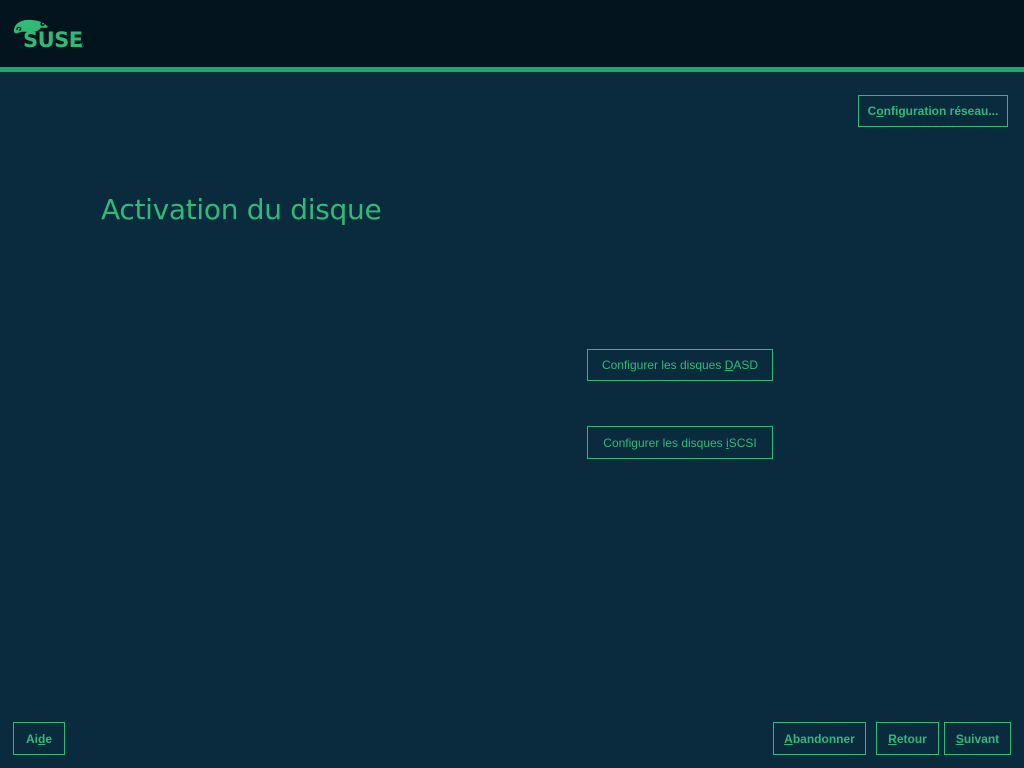 The width and height of the screenshot is (1024, 768). Describe the element at coordinates (81, 47) in the screenshot. I see `registered-mark: ®` at that location.